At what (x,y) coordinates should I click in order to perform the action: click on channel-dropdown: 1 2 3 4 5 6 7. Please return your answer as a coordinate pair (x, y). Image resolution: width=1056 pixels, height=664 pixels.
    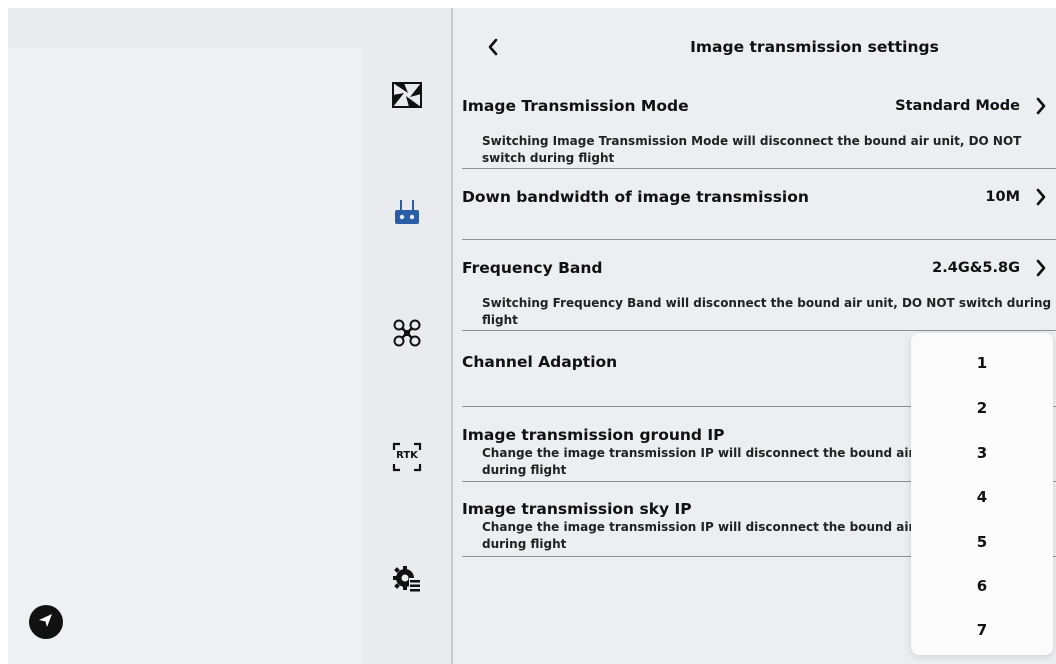
    Looking at the image, I should click on (982, 494).